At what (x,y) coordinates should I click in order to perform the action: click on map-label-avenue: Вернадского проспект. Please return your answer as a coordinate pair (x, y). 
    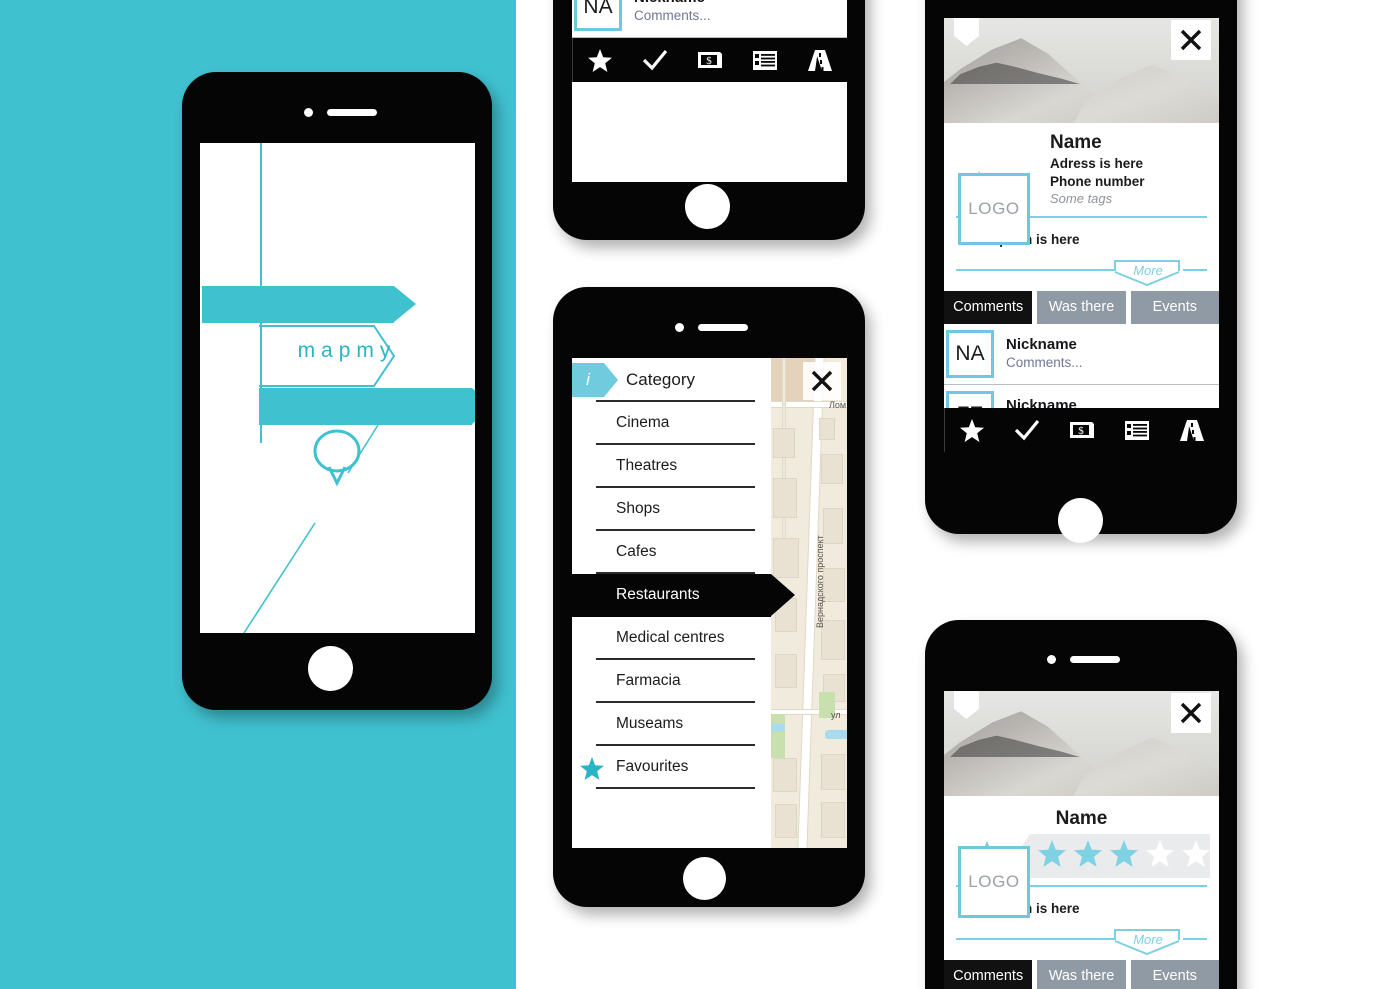
    Looking at the image, I should click on (820, 581).